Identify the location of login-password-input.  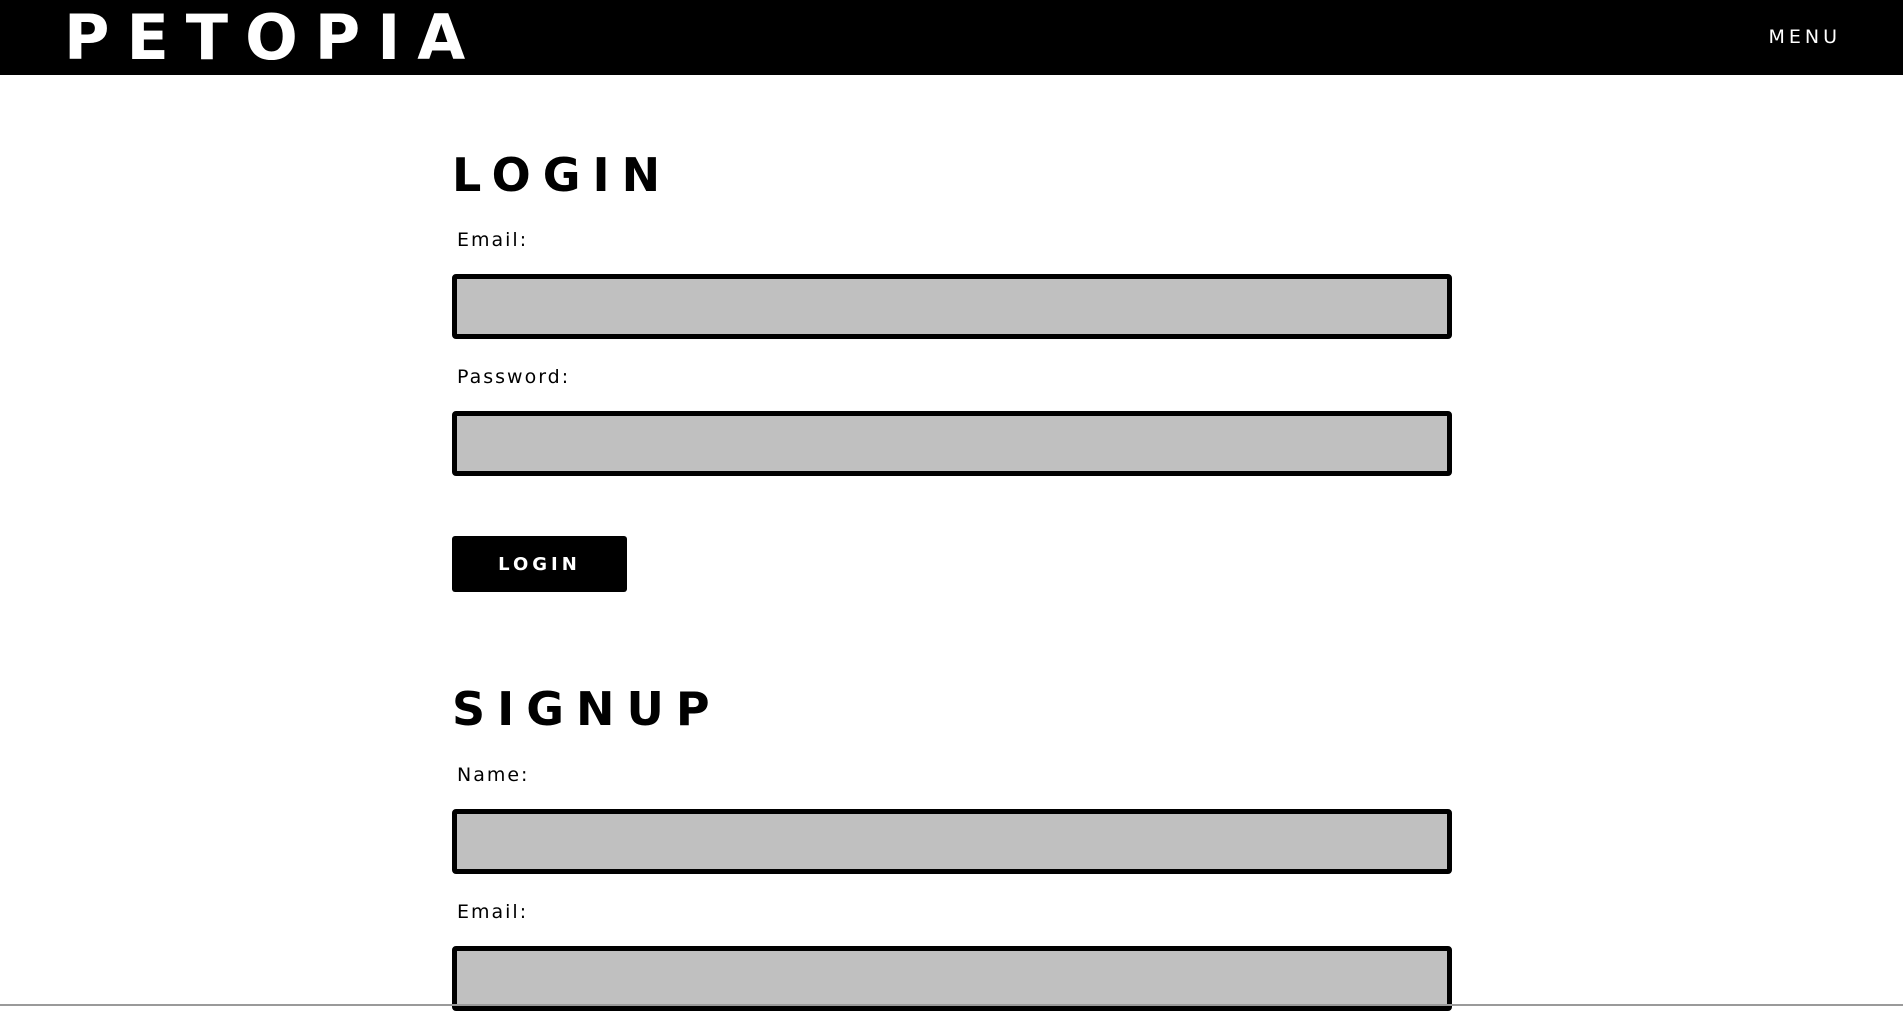
(952, 443).